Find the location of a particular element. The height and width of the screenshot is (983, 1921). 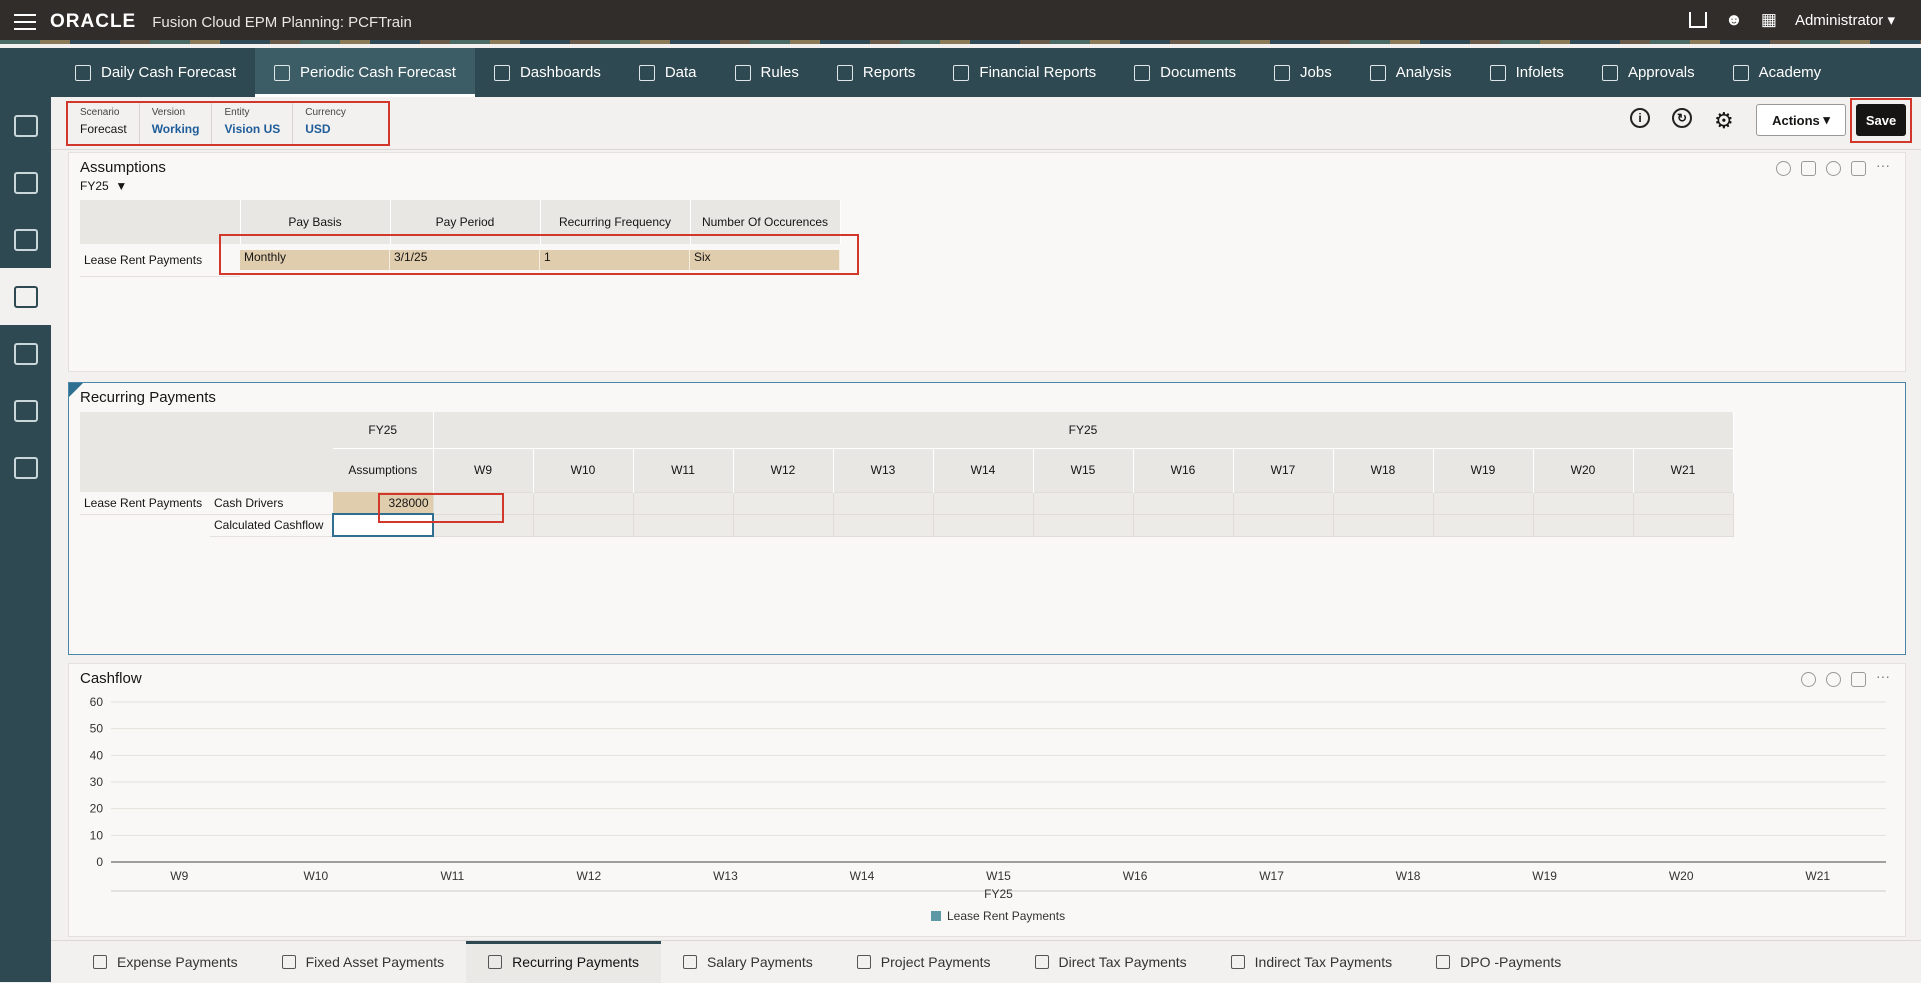

week-header: W11 is located at coordinates (683, 469).